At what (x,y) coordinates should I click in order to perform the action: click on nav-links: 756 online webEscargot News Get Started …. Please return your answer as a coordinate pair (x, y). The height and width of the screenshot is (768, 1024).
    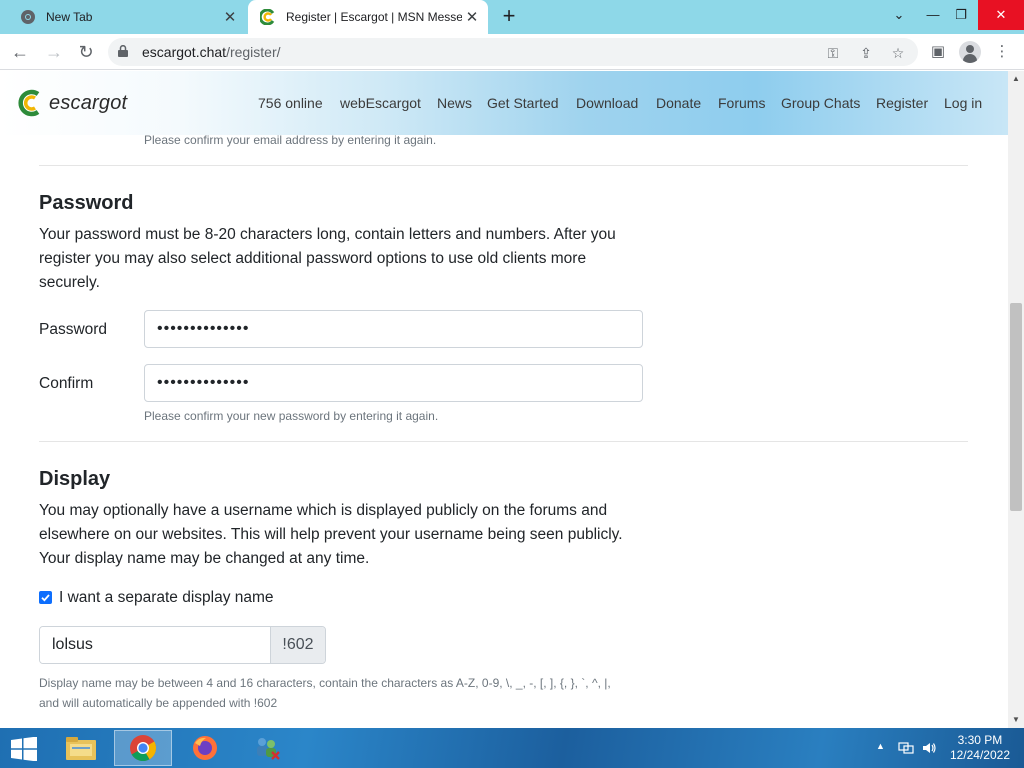
    Looking at the image, I should click on (504, 105).